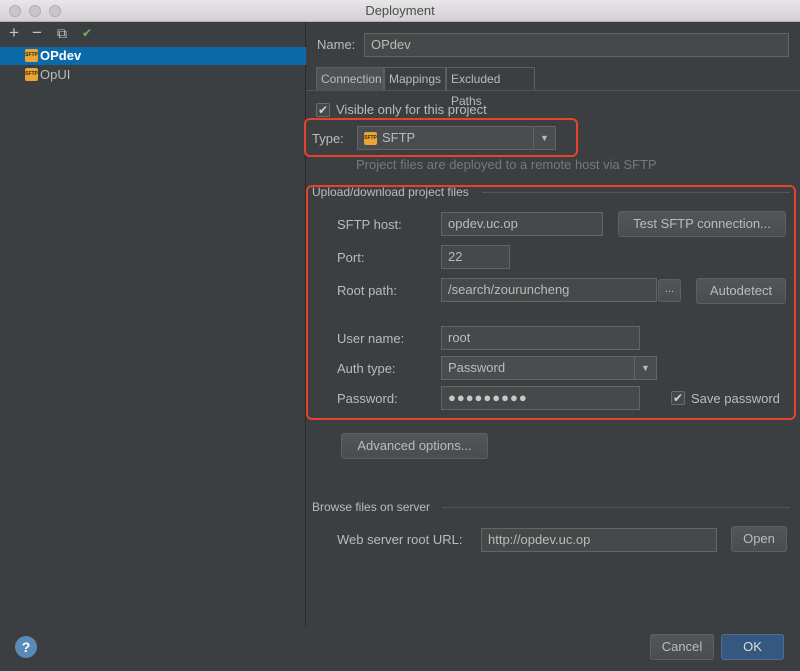 This screenshot has width=800, height=671. I want to click on tab-divider, so click(553, 90).